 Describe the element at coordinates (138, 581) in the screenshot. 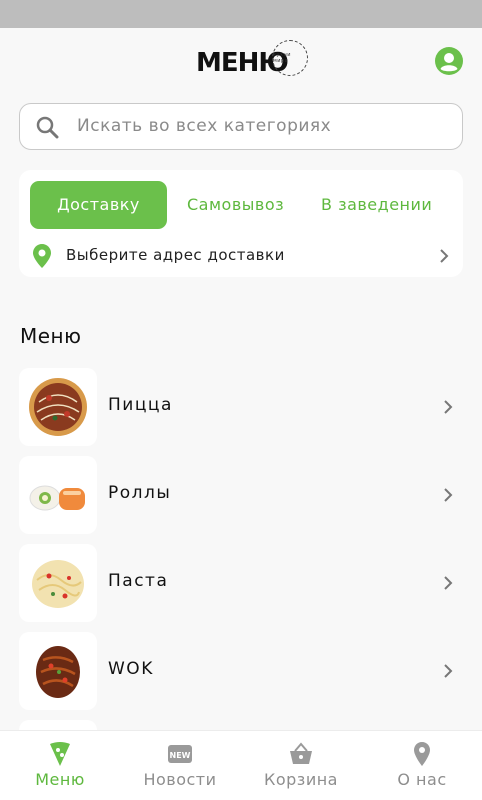

I see `menu-item-label: Паста` at that location.